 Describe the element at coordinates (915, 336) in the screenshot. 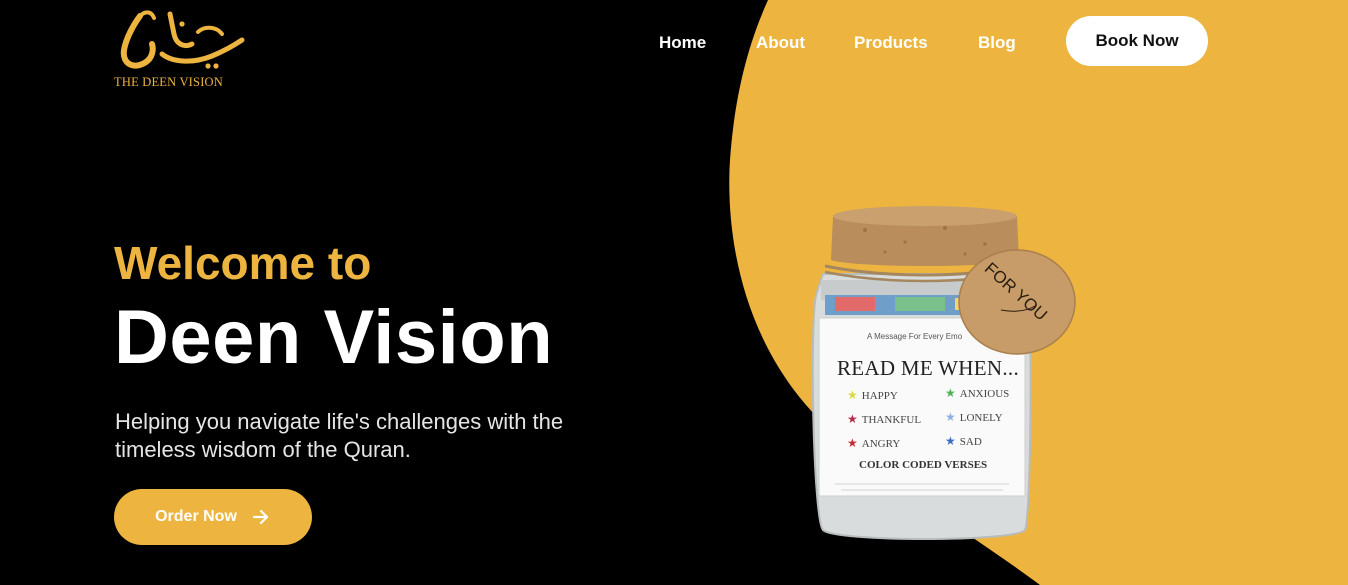

I see `jar-label-top: A Message For Every Emo` at that location.